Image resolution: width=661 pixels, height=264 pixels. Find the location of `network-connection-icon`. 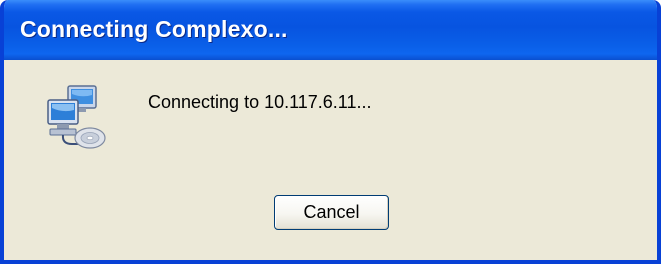

network-connection-icon is located at coordinates (74, 118).